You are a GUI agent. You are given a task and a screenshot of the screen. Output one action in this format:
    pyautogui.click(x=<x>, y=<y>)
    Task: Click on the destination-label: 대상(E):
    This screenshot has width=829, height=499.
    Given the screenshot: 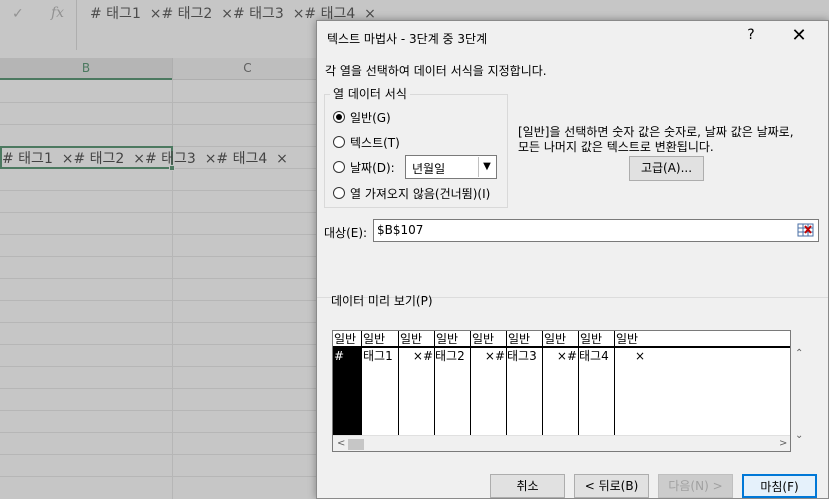 What is the action you would take?
    pyautogui.click(x=346, y=233)
    